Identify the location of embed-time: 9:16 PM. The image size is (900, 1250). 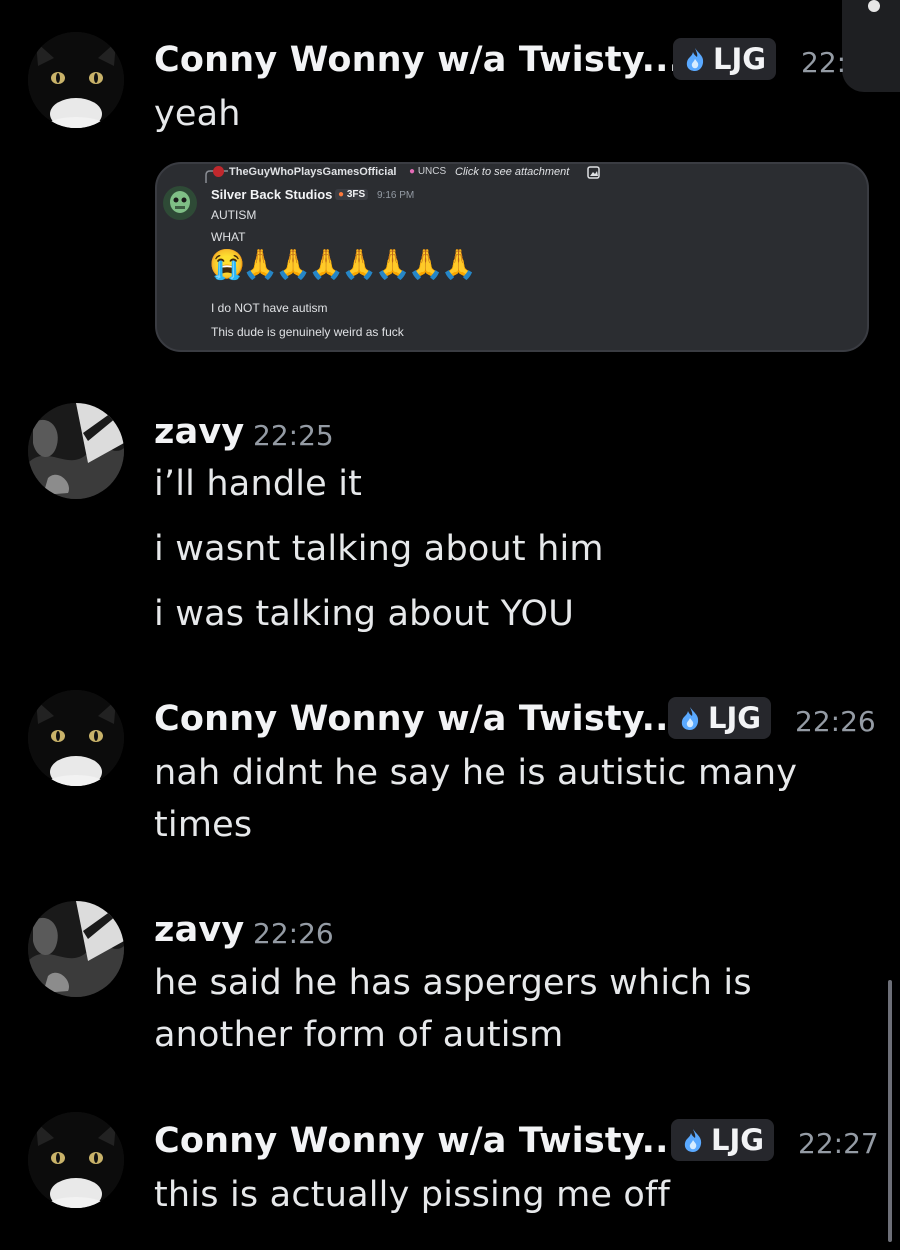
(396, 195).